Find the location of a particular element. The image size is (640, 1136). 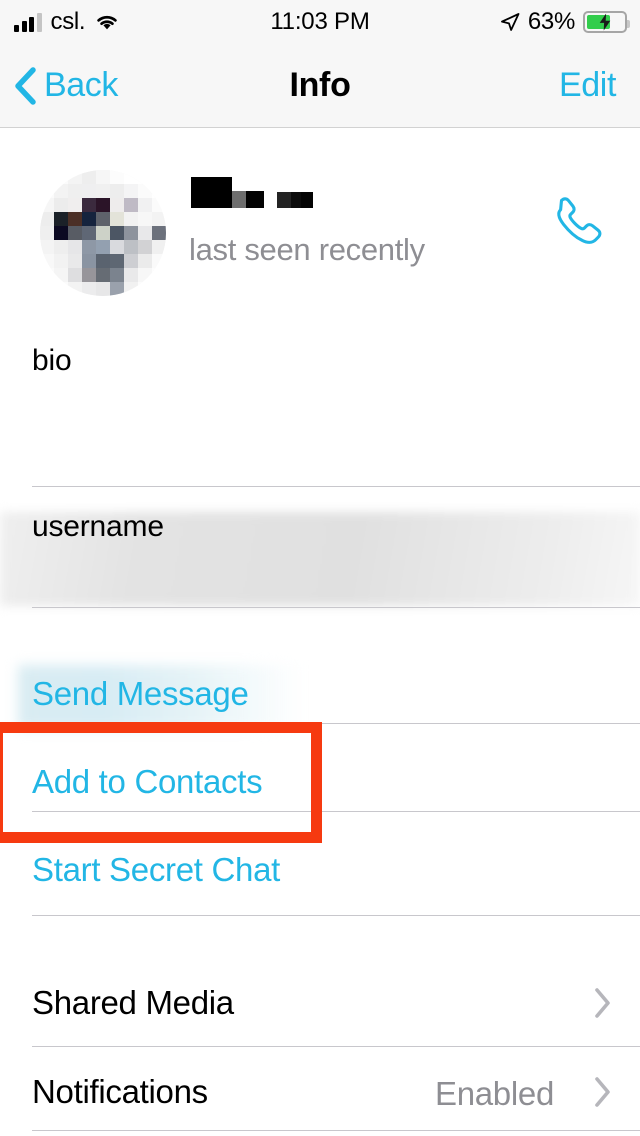

send-message-button: Send Message is located at coordinates (140, 694).